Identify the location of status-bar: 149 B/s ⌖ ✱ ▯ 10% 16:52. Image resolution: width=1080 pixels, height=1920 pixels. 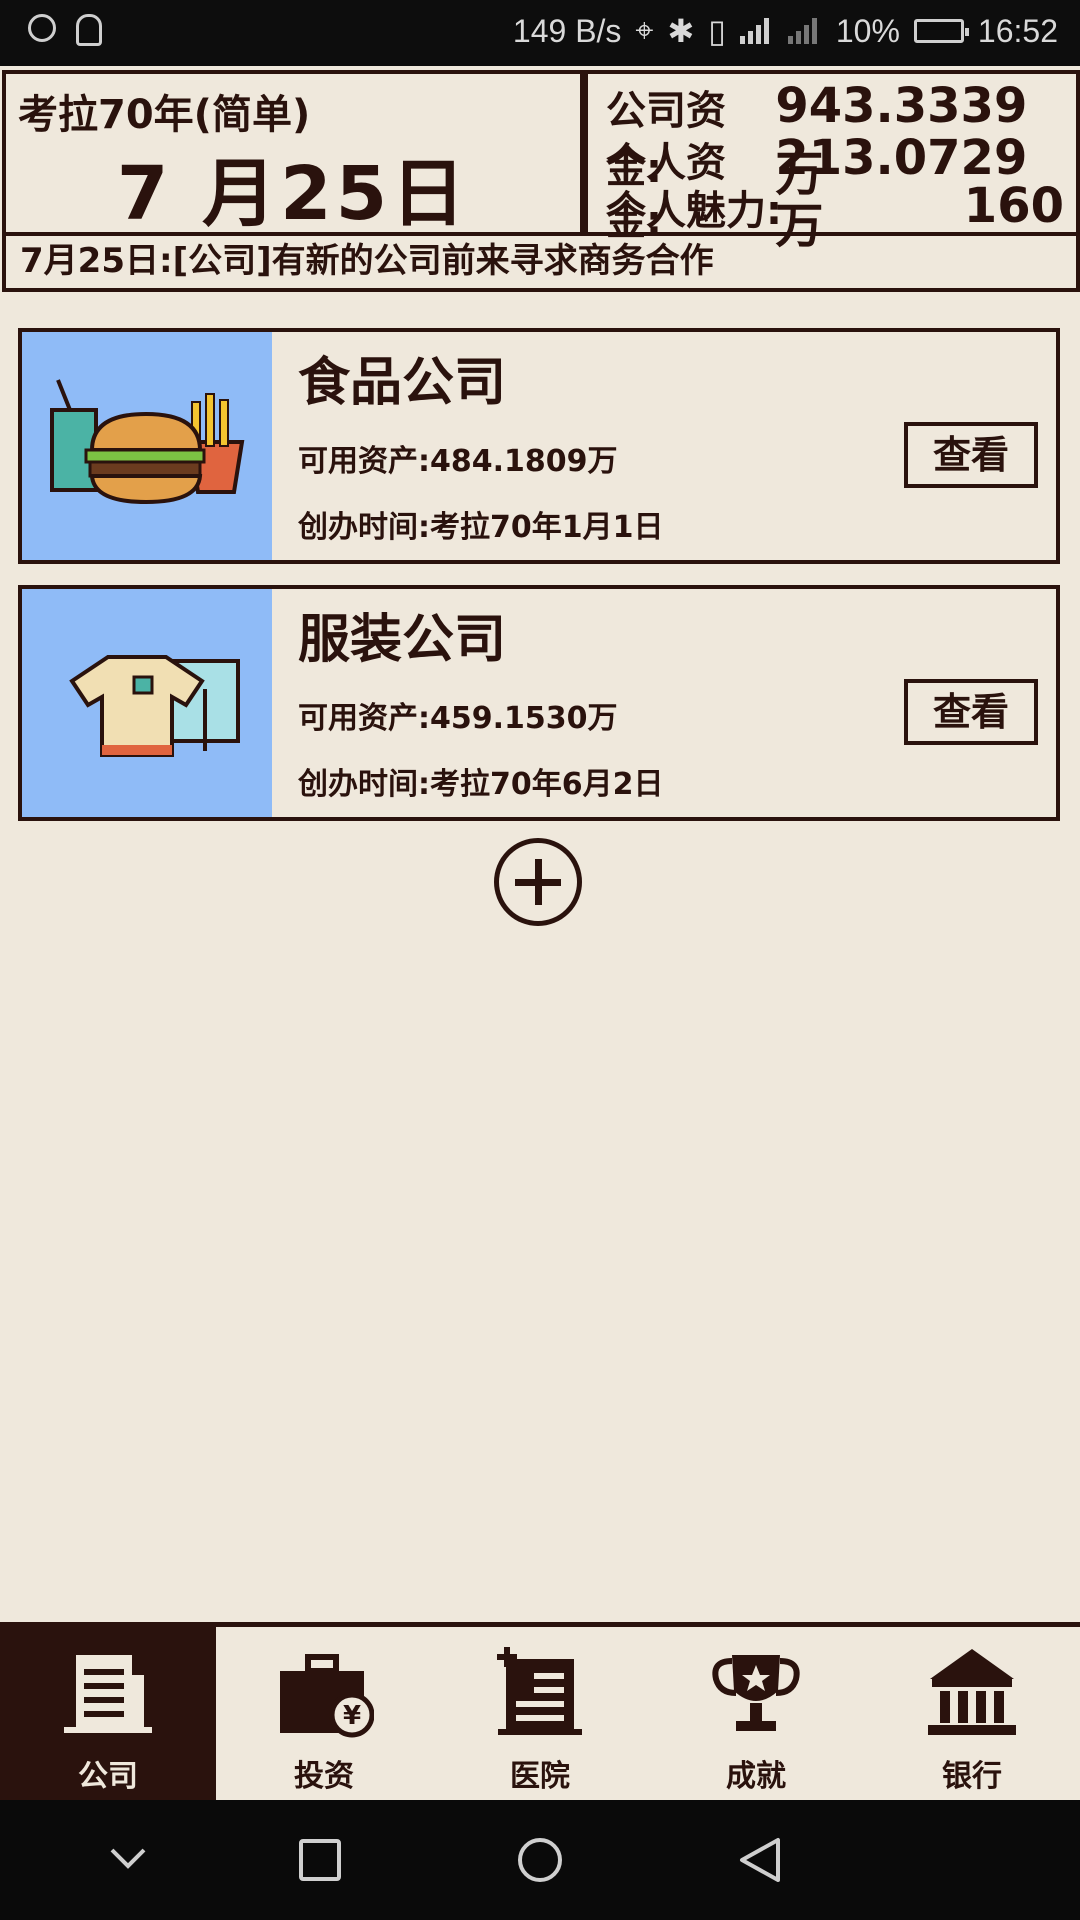
(540, 33).